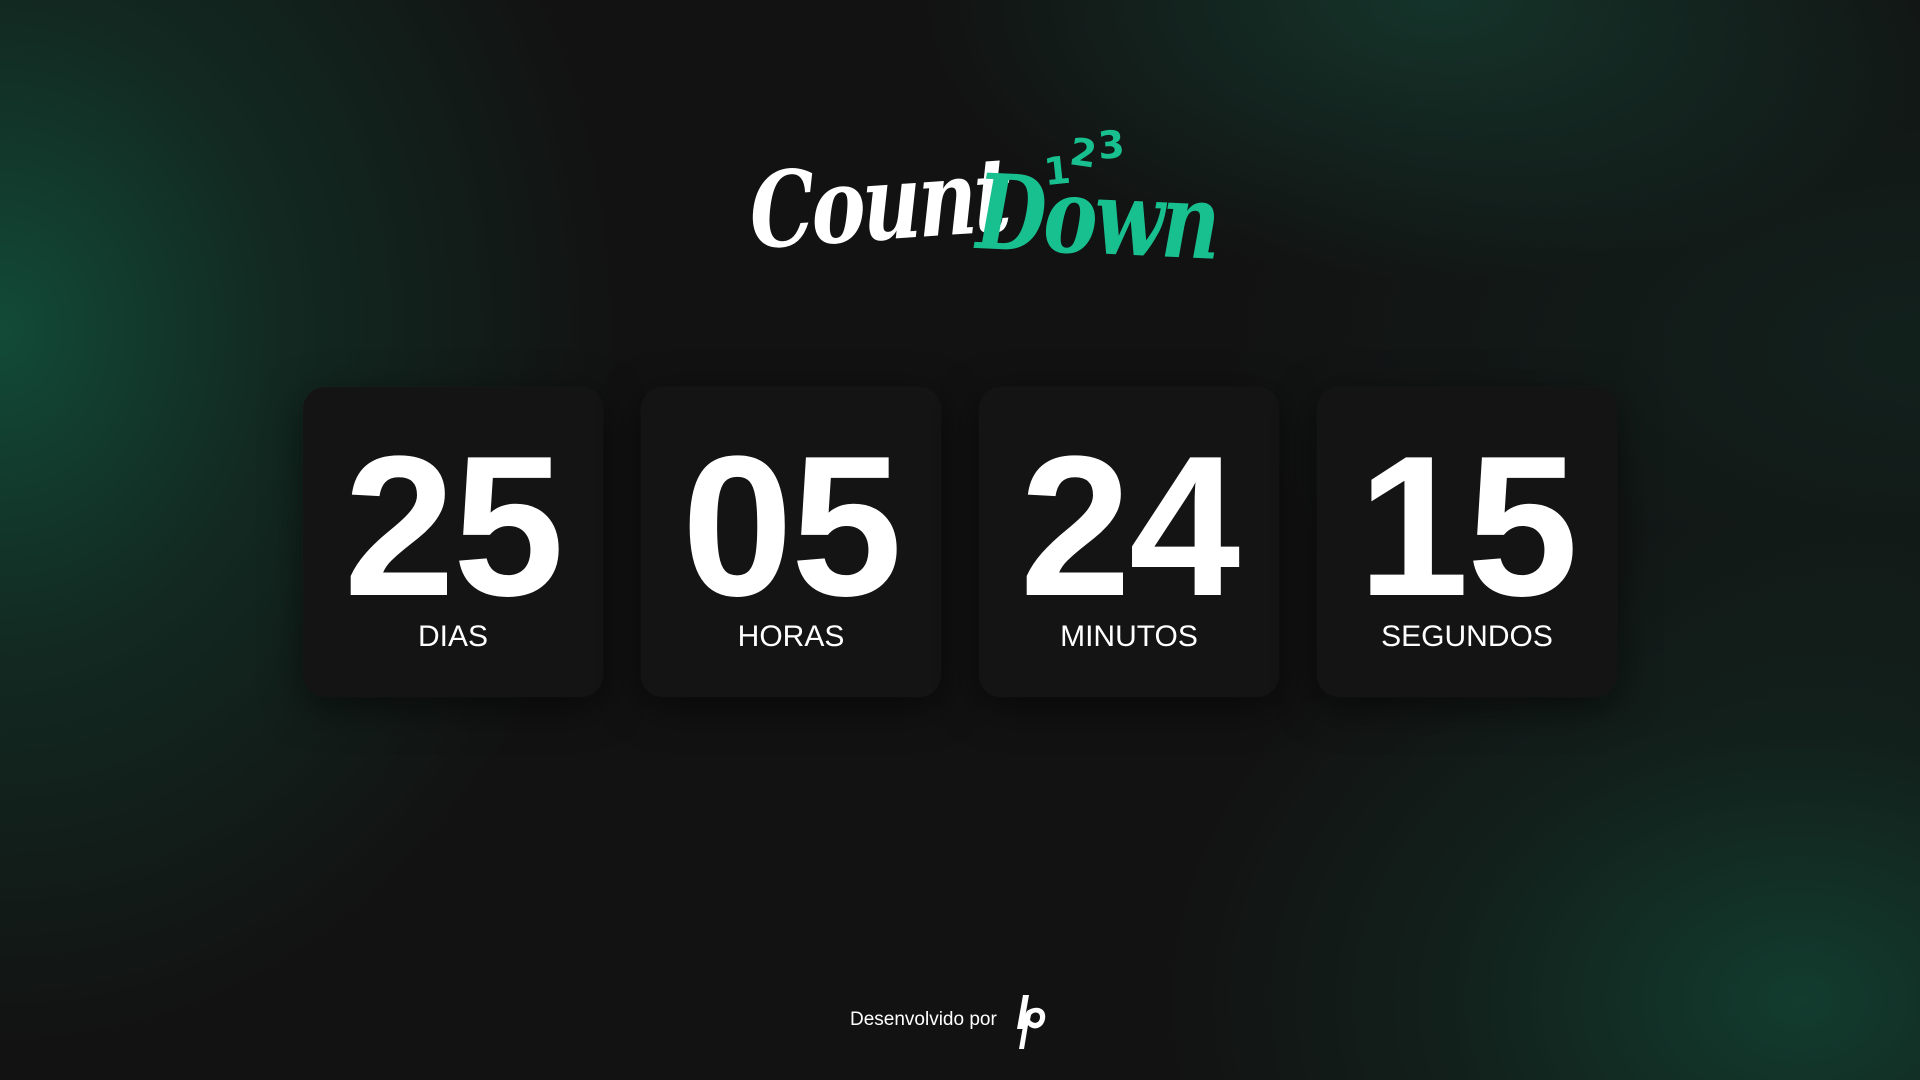  I want to click on minutes-card: 24 MINUTOS, so click(1129, 542).